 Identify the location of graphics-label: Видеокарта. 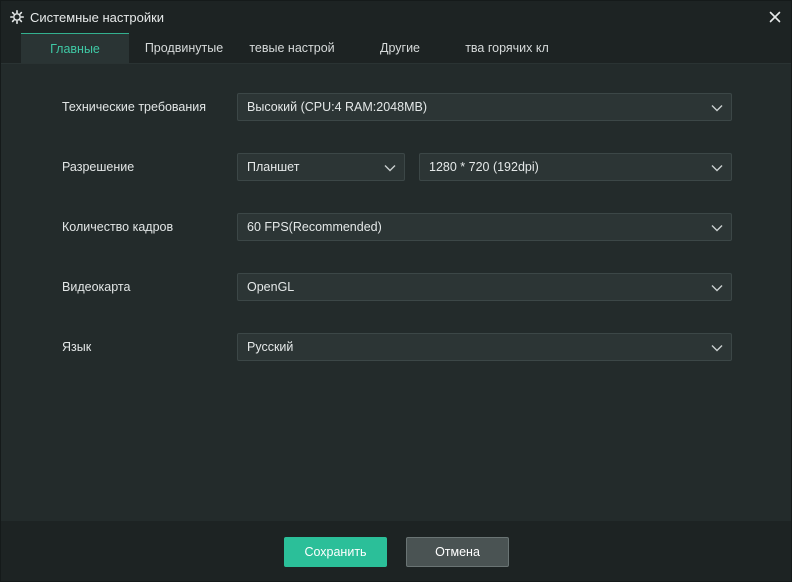
(96, 287).